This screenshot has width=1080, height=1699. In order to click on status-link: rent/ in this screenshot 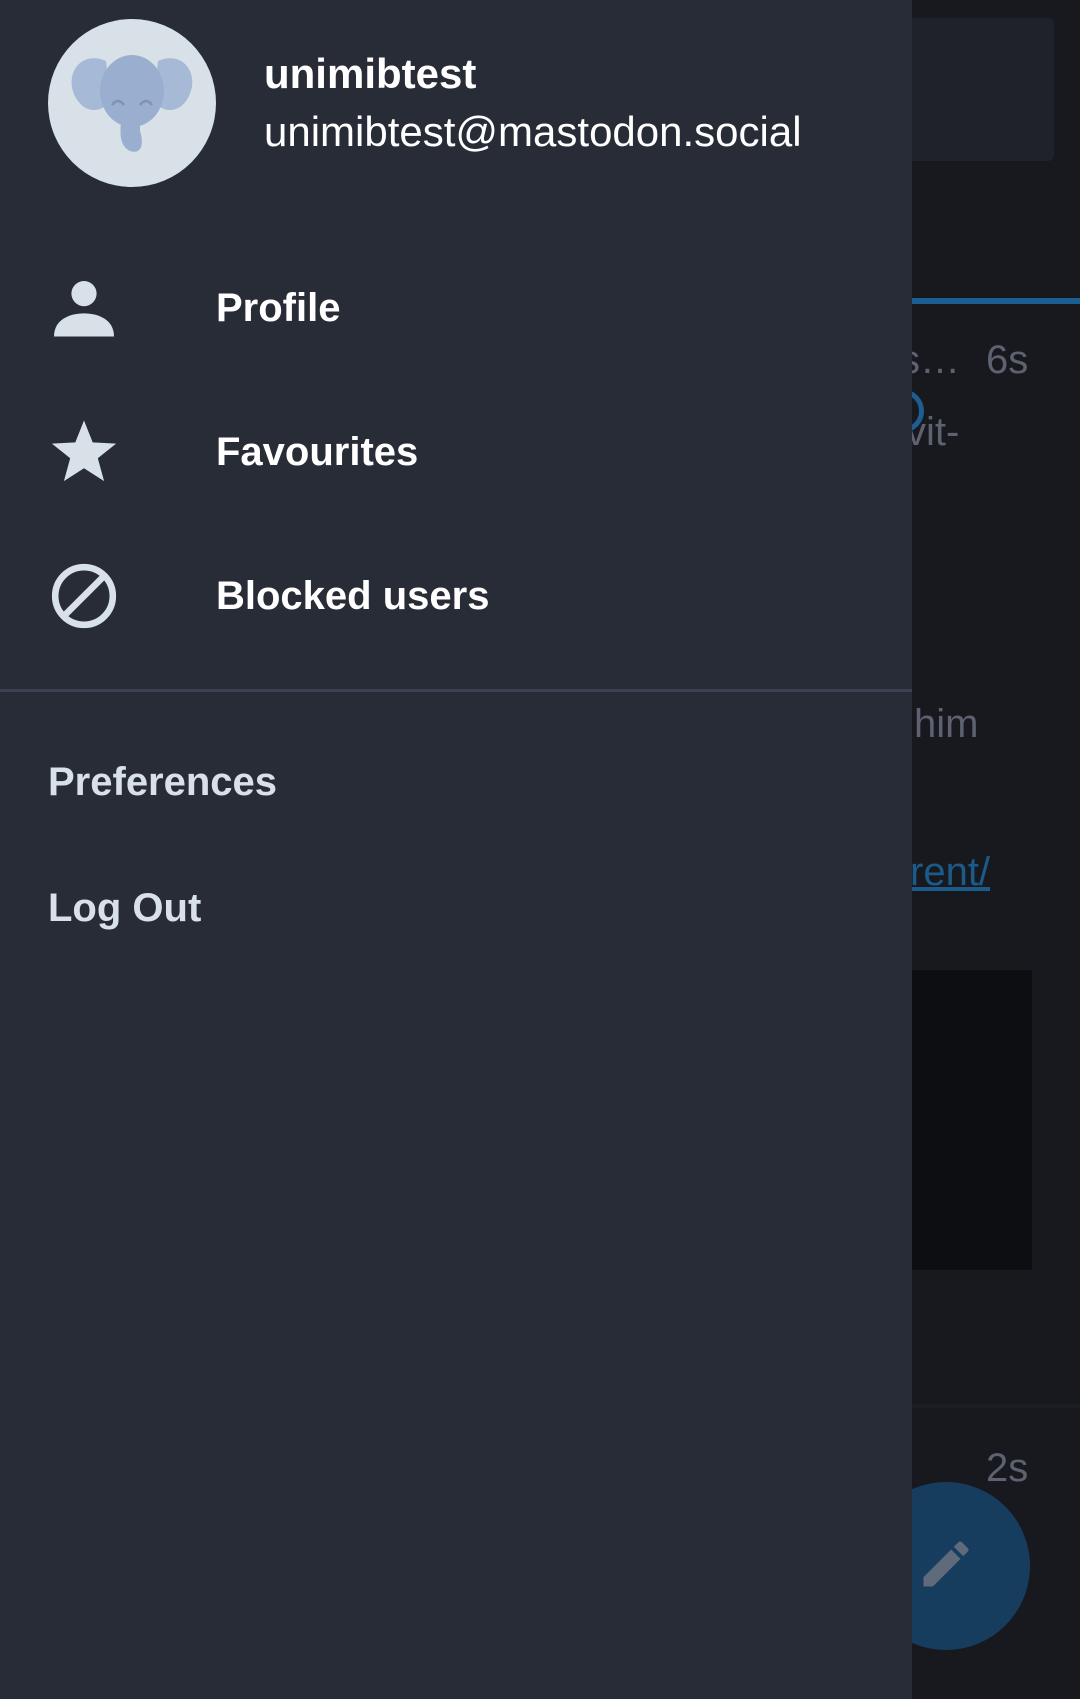, I will do `click(950, 872)`.